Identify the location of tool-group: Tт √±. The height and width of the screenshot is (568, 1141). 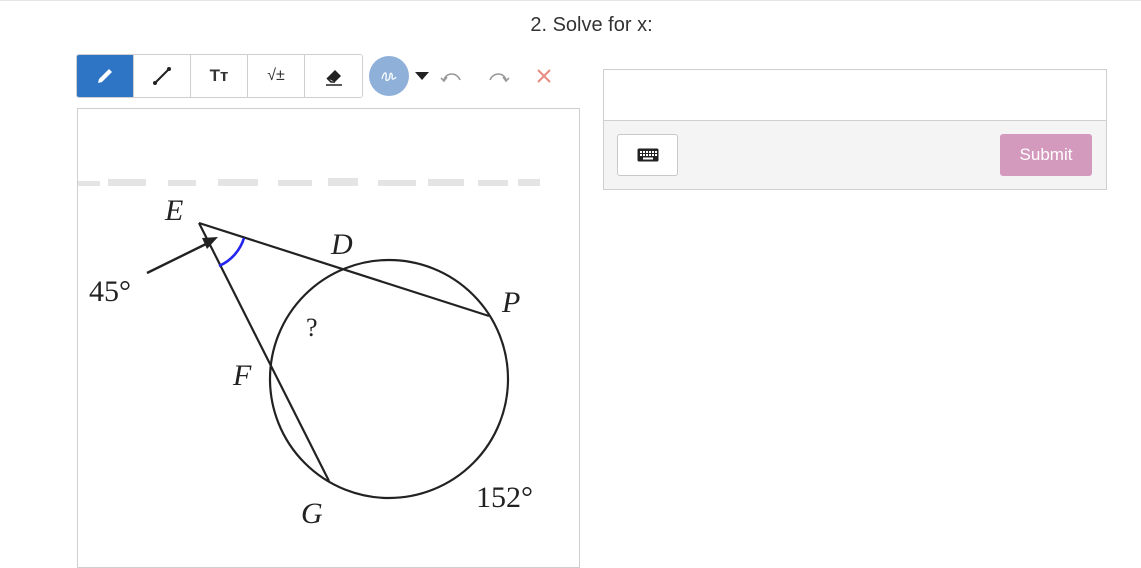
(219, 76).